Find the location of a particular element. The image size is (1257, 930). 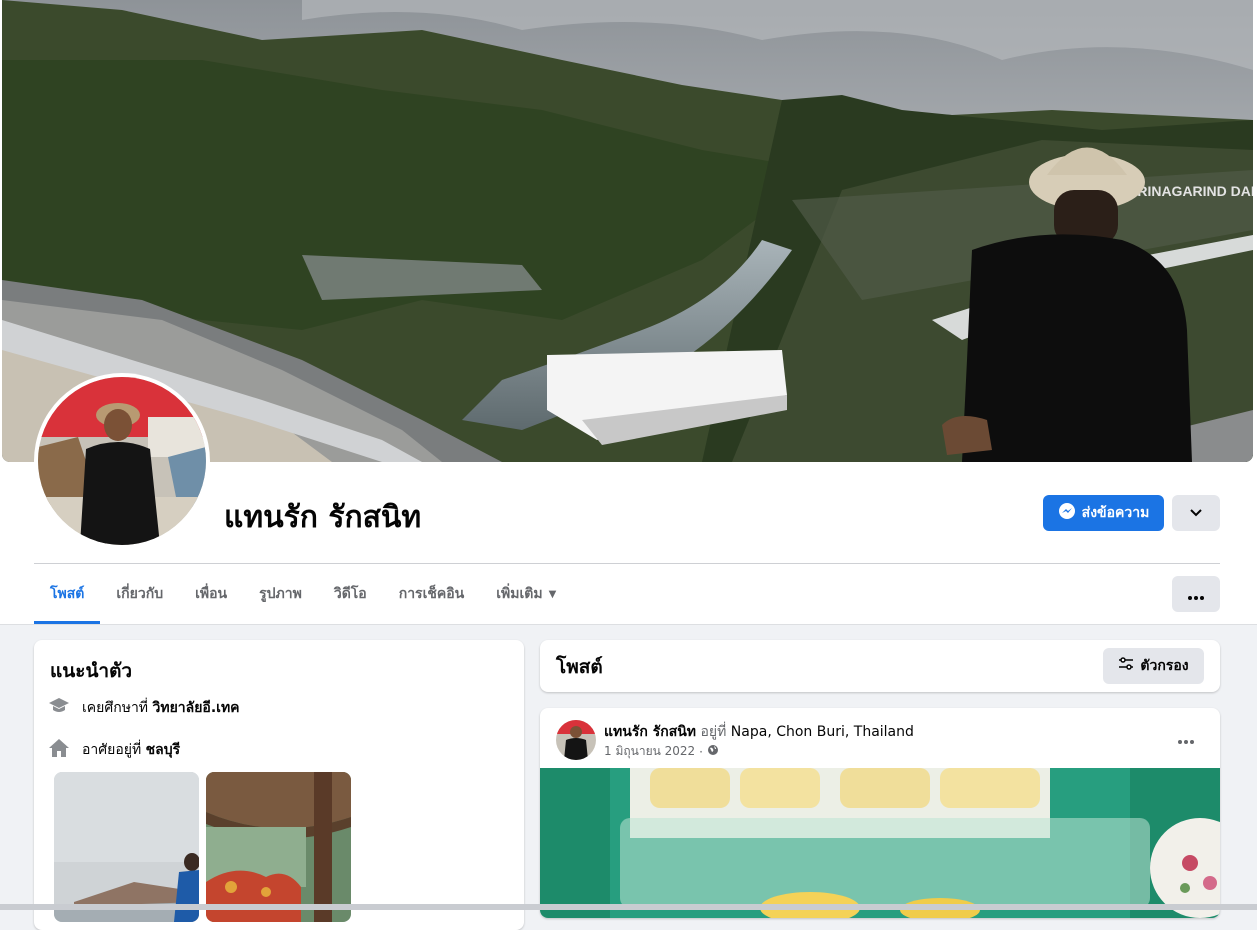

globe-icon is located at coordinates (713, 751).